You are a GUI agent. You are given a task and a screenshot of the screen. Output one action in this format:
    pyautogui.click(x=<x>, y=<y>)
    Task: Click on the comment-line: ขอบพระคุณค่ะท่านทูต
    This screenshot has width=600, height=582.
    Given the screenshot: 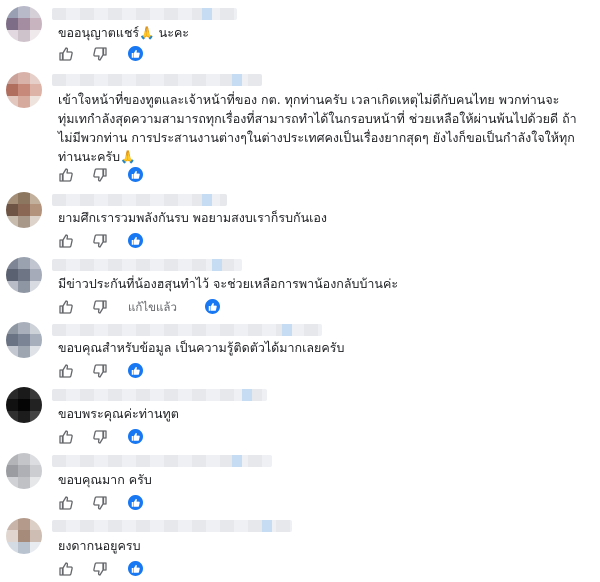 What is the action you would take?
    pyautogui.click(x=118, y=413)
    